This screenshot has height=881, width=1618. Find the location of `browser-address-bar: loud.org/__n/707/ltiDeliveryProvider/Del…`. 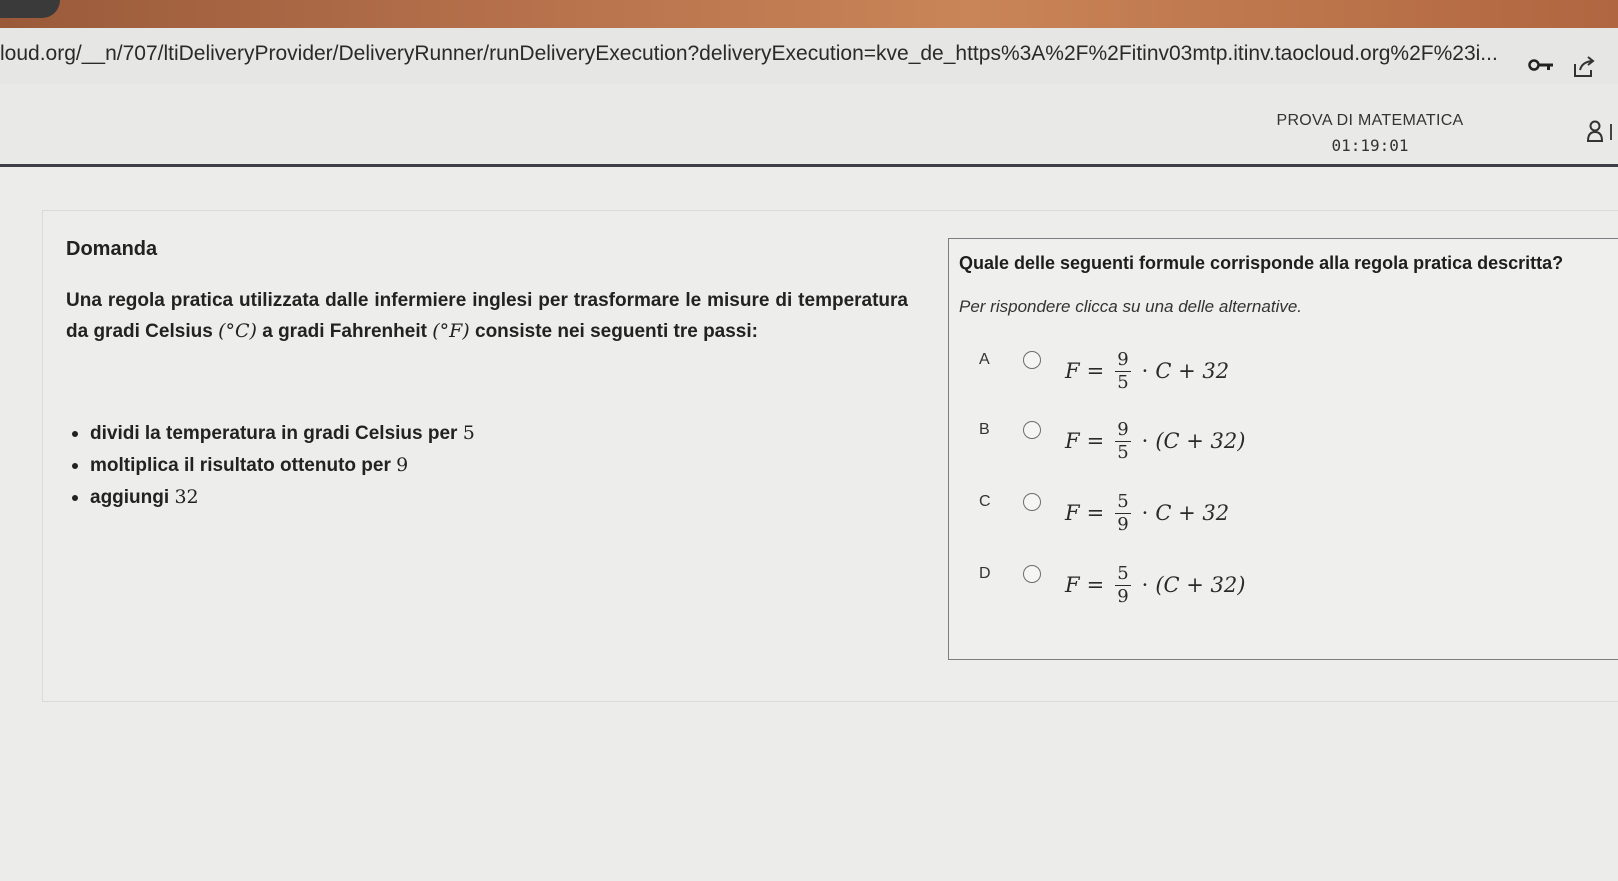

browser-address-bar: loud.org/__n/707/ltiDeliveryProvider/Del… is located at coordinates (809, 56).